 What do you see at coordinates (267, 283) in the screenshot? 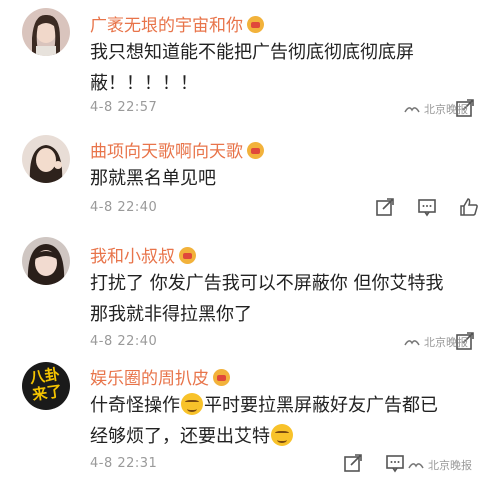
I see `comment-line: 打扰了 你发广告我可以不屏蔽你 但你艾特我` at bounding box center [267, 283].